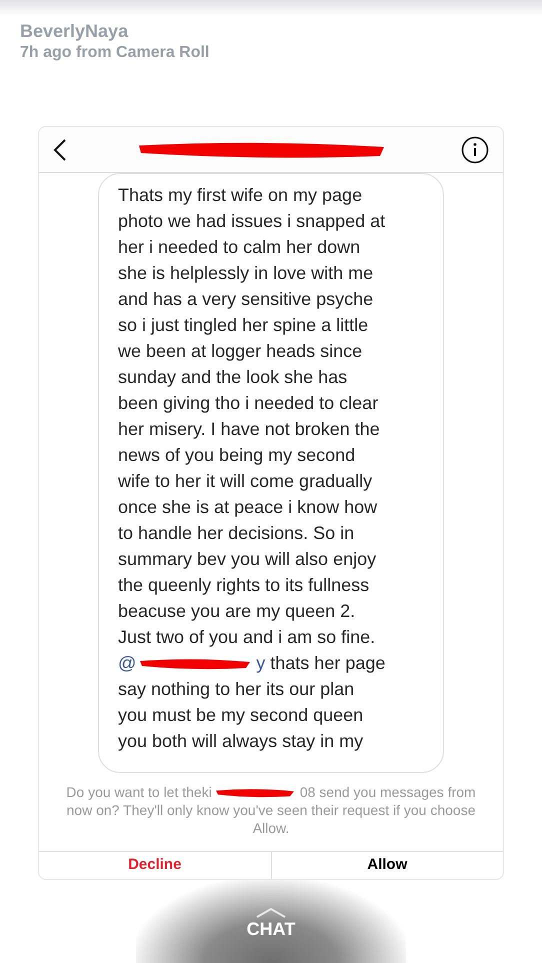 The image size is (542, 963). I want to click on story-meta: 7h ago from Camera Roll, so click(115, 53).